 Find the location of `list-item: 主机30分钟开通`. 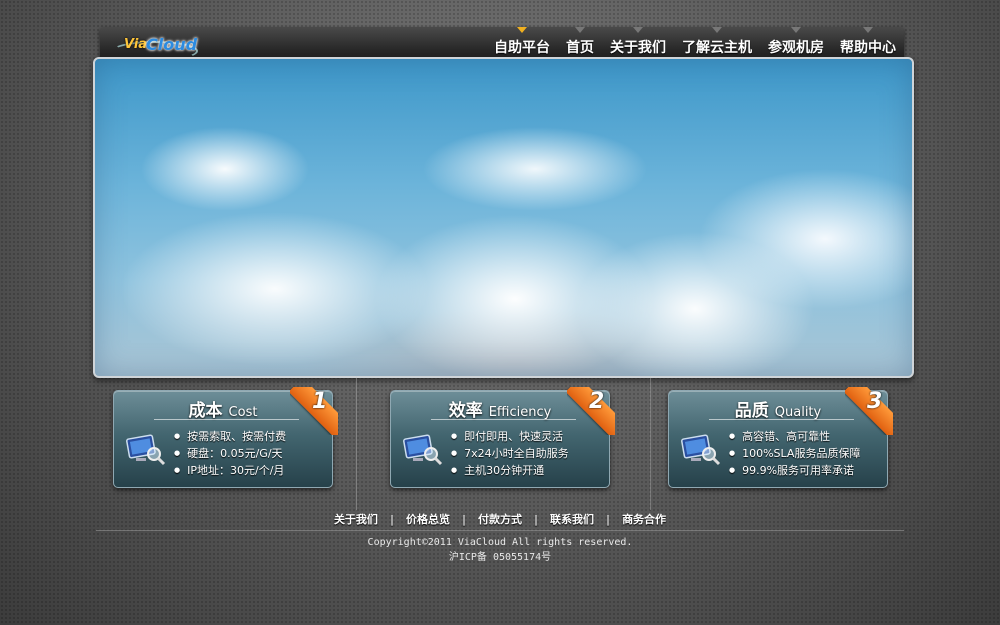

list-item: 主机30分钟开通 is located at coordinates (510, 470).